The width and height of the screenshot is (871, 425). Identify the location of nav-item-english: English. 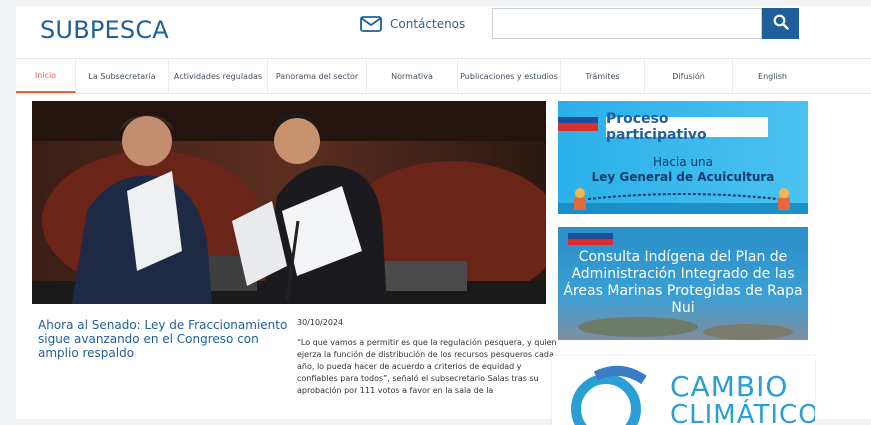
(772, 76).